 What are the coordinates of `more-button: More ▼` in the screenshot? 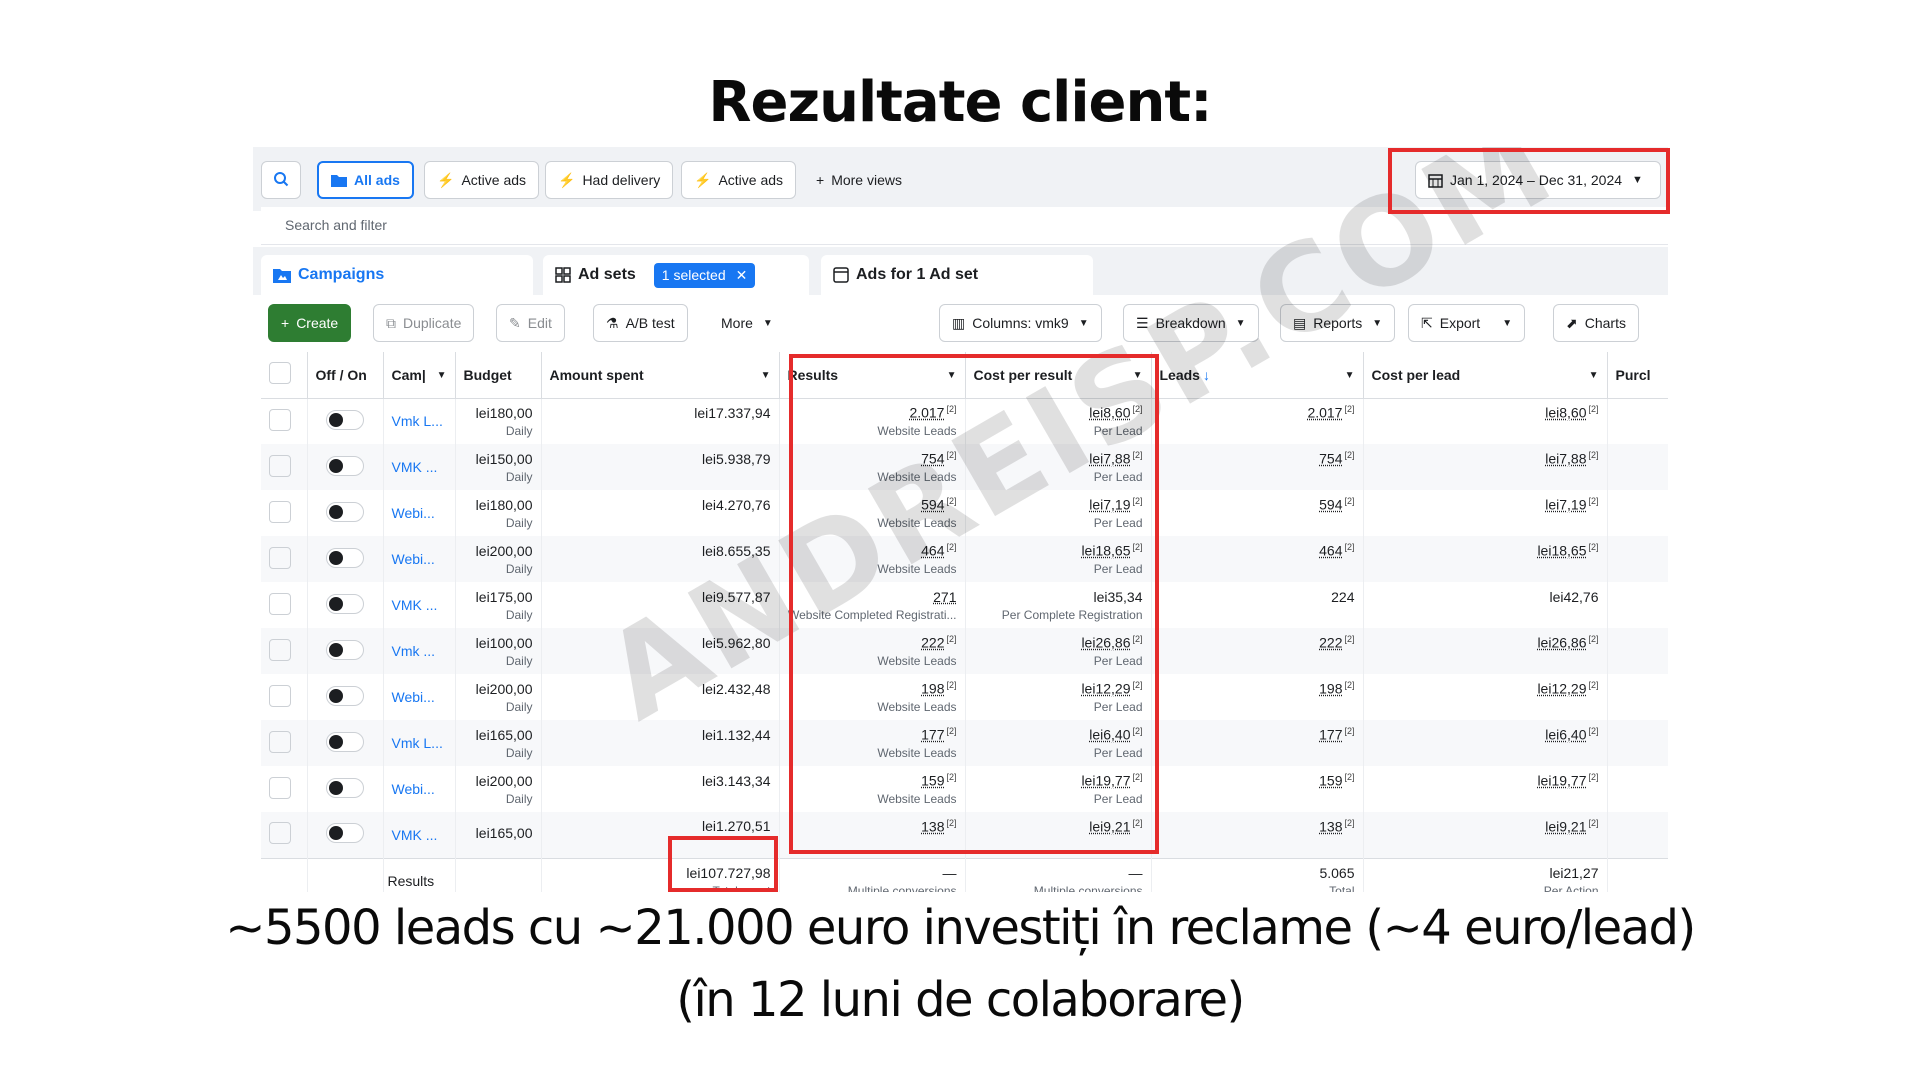 It's located at (747, 323).